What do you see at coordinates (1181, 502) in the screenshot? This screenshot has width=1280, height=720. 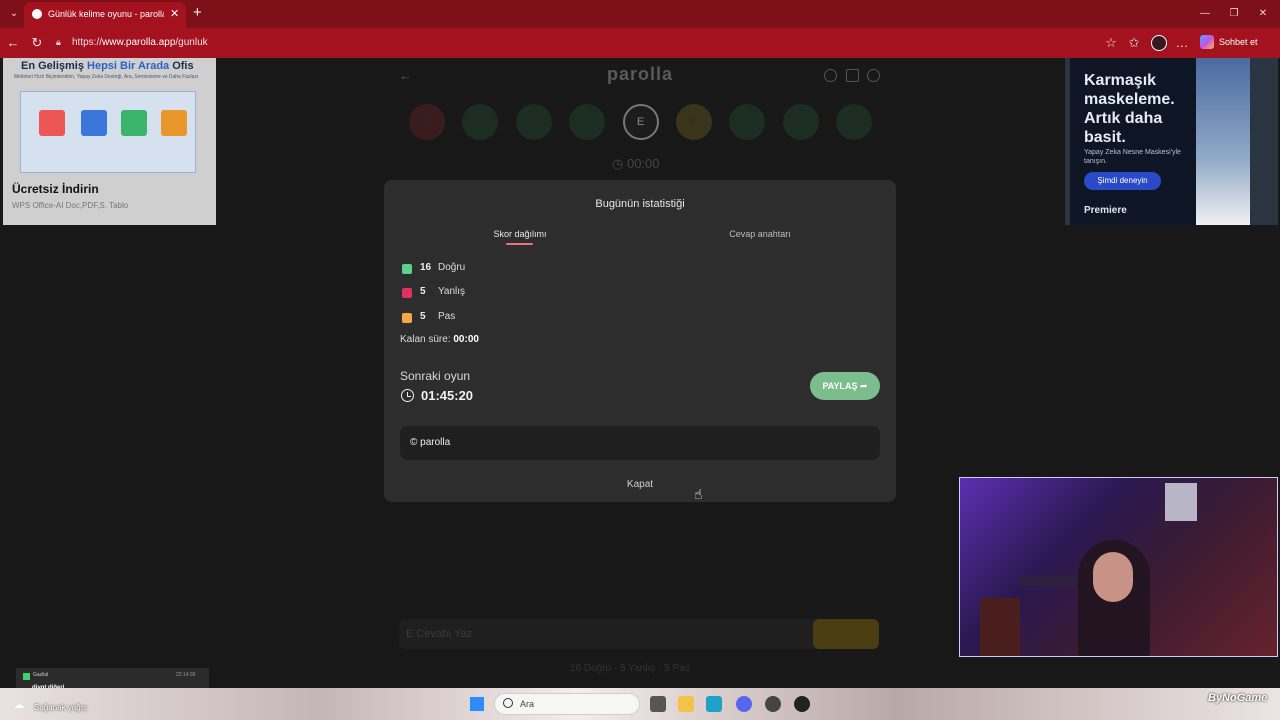 I see `wall-poster` at bounding box center [1181, 502].